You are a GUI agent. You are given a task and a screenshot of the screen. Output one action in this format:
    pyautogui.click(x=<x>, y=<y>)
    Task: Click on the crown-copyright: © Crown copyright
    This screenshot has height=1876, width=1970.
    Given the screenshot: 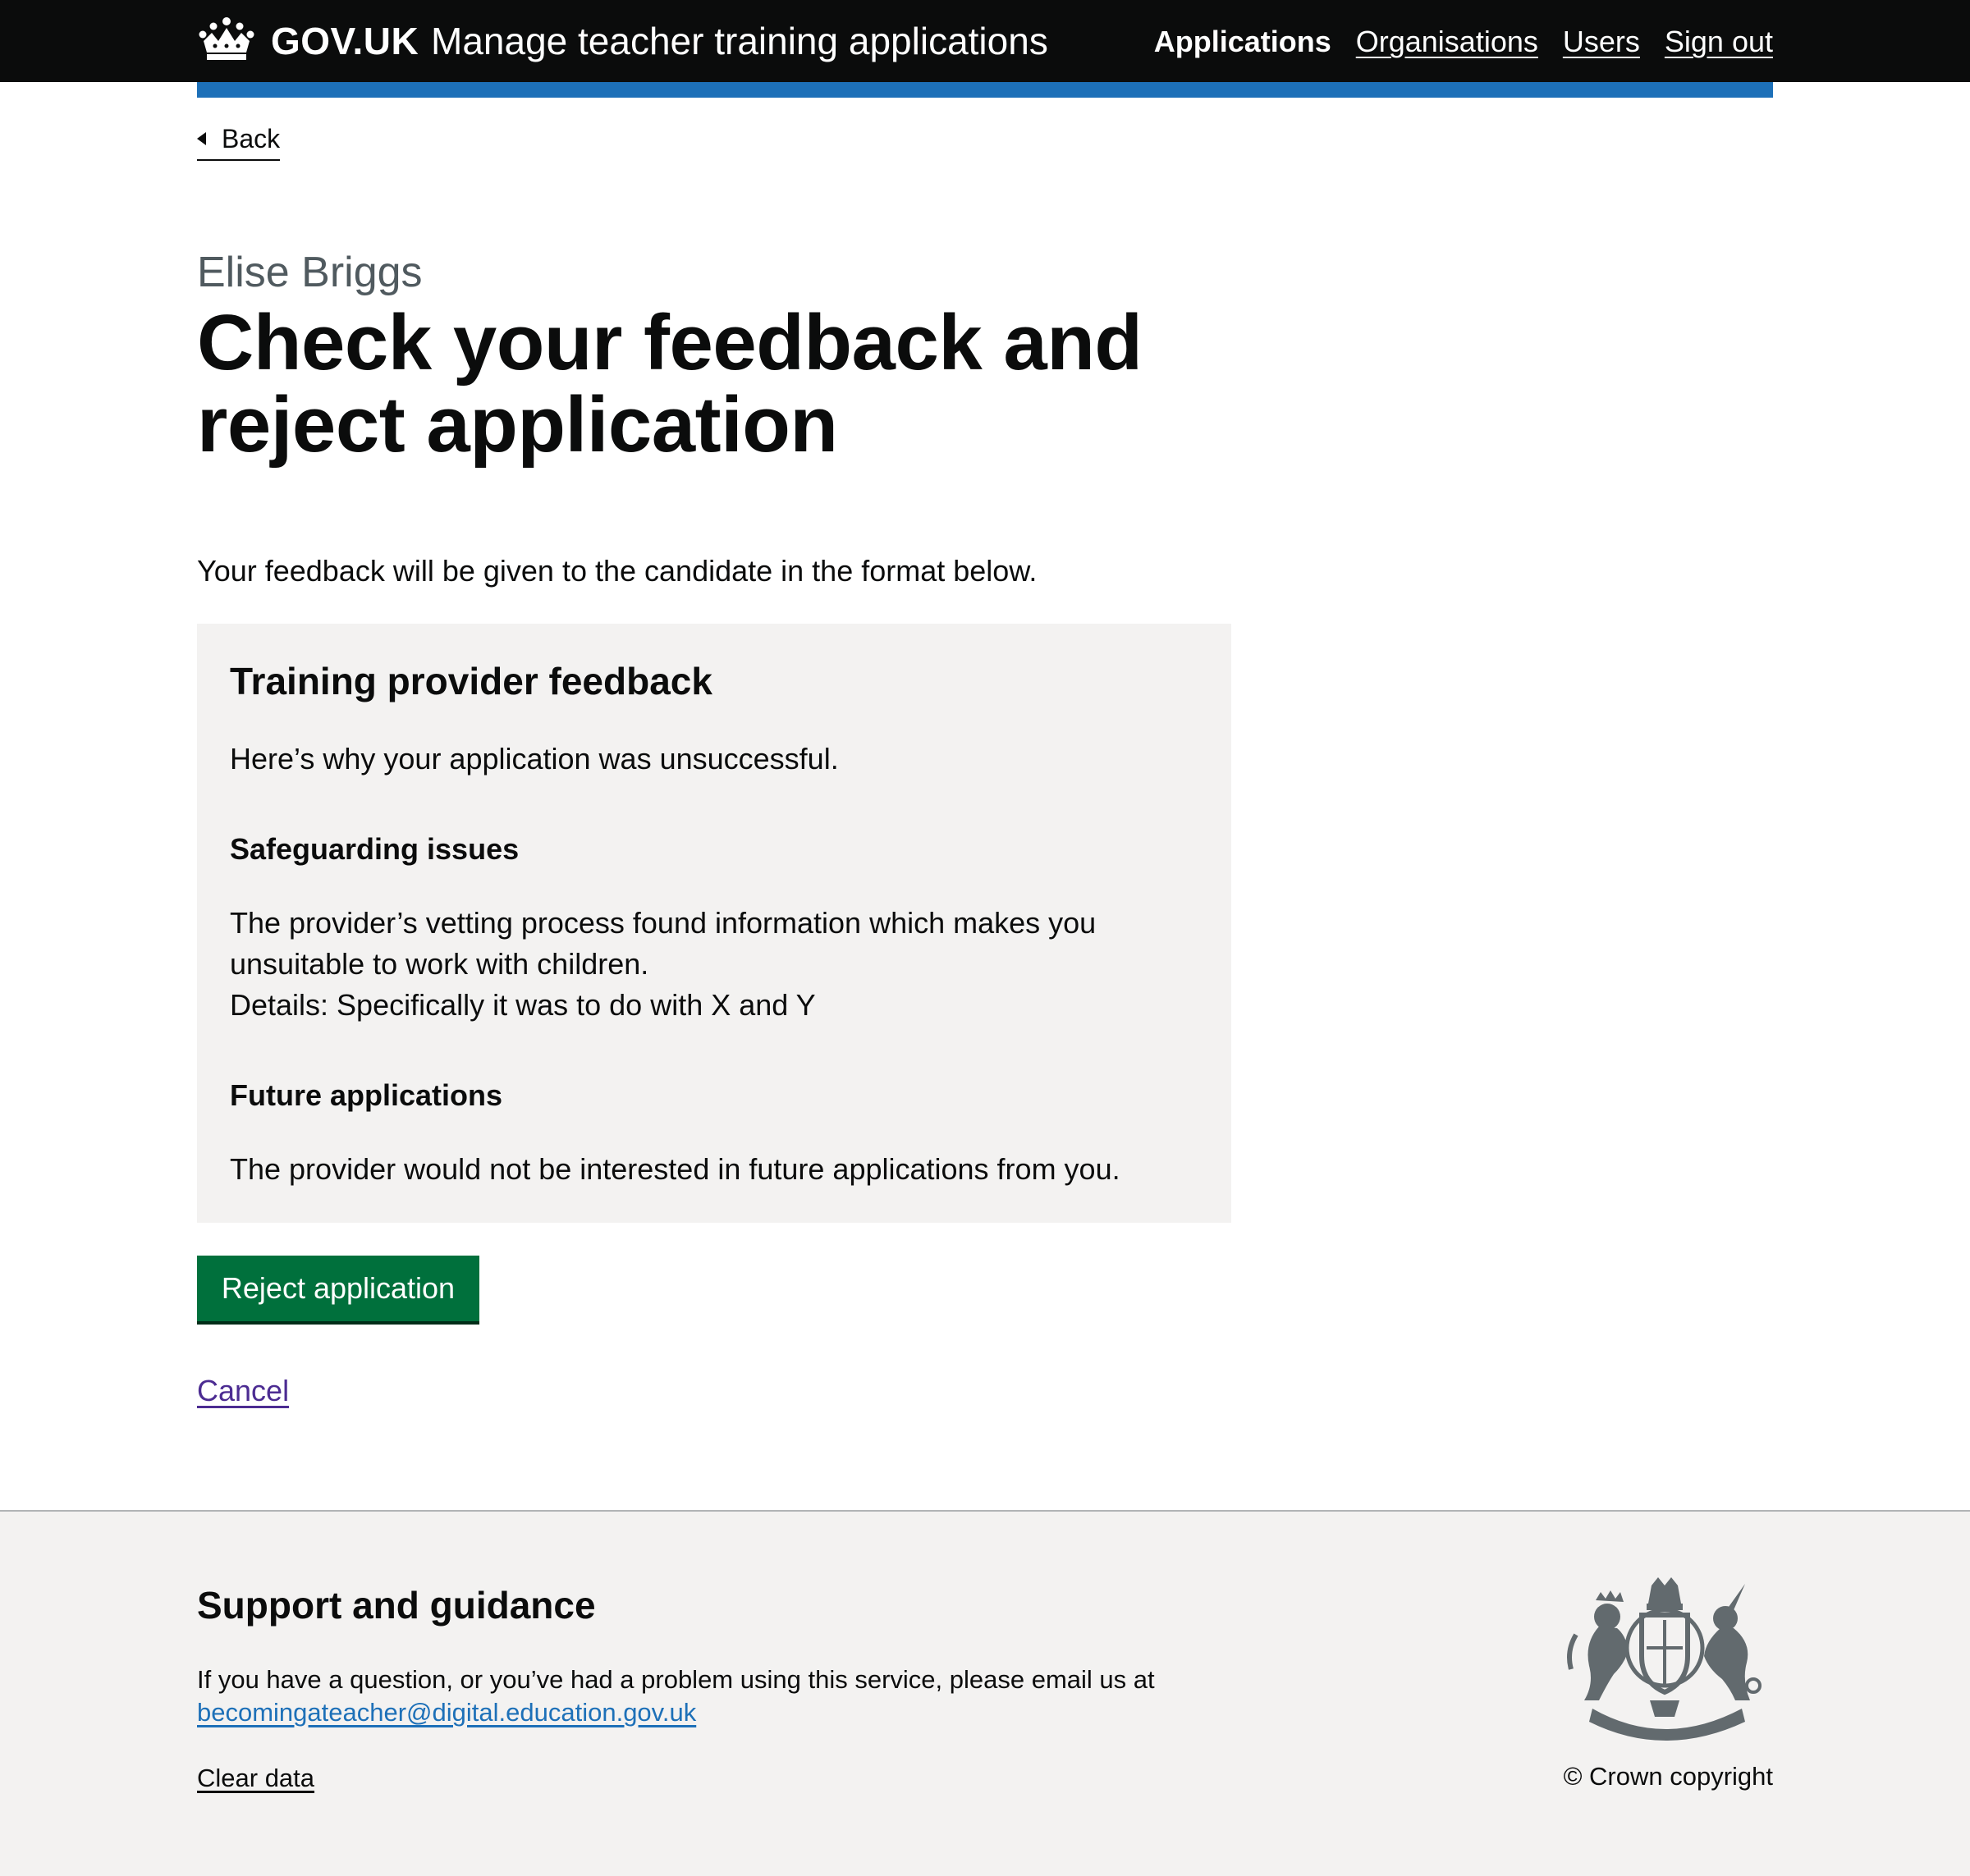 What is the action you would take?
    pyautogui.click(x=1668, y=1777)
    